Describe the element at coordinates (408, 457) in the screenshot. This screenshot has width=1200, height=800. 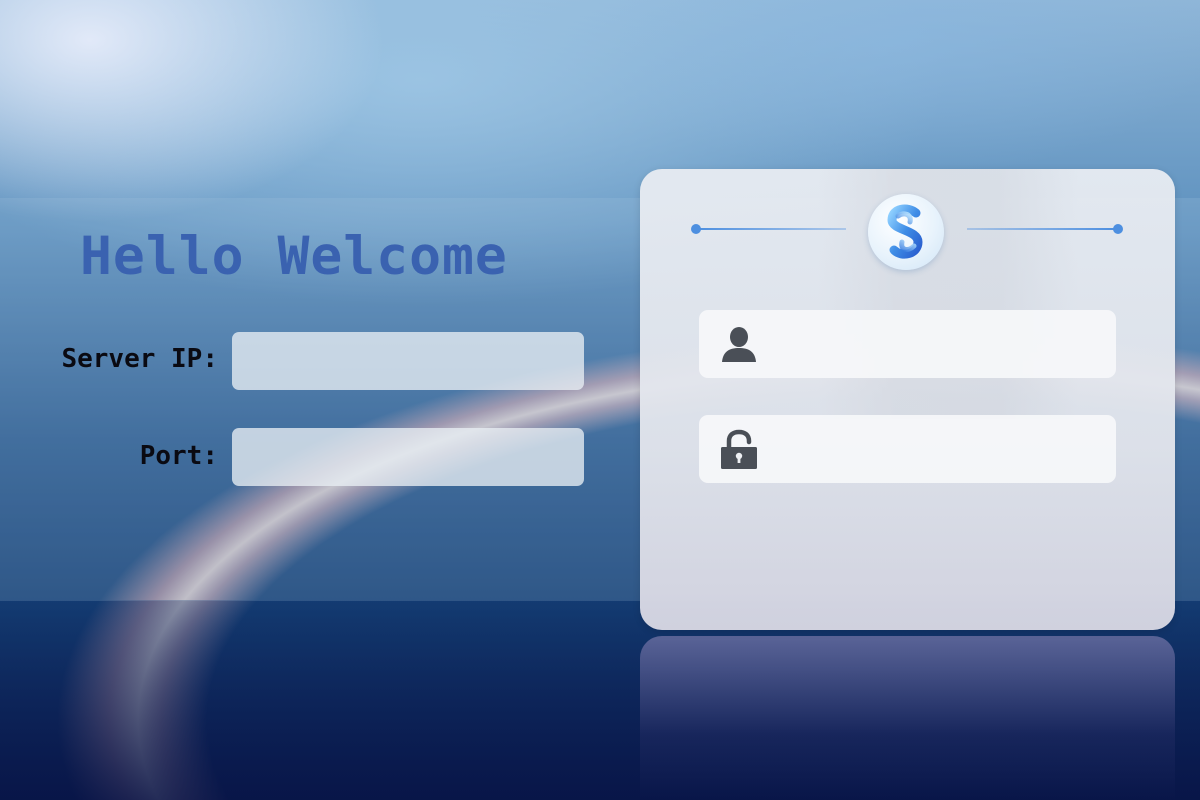
I see `port-input` at that location.